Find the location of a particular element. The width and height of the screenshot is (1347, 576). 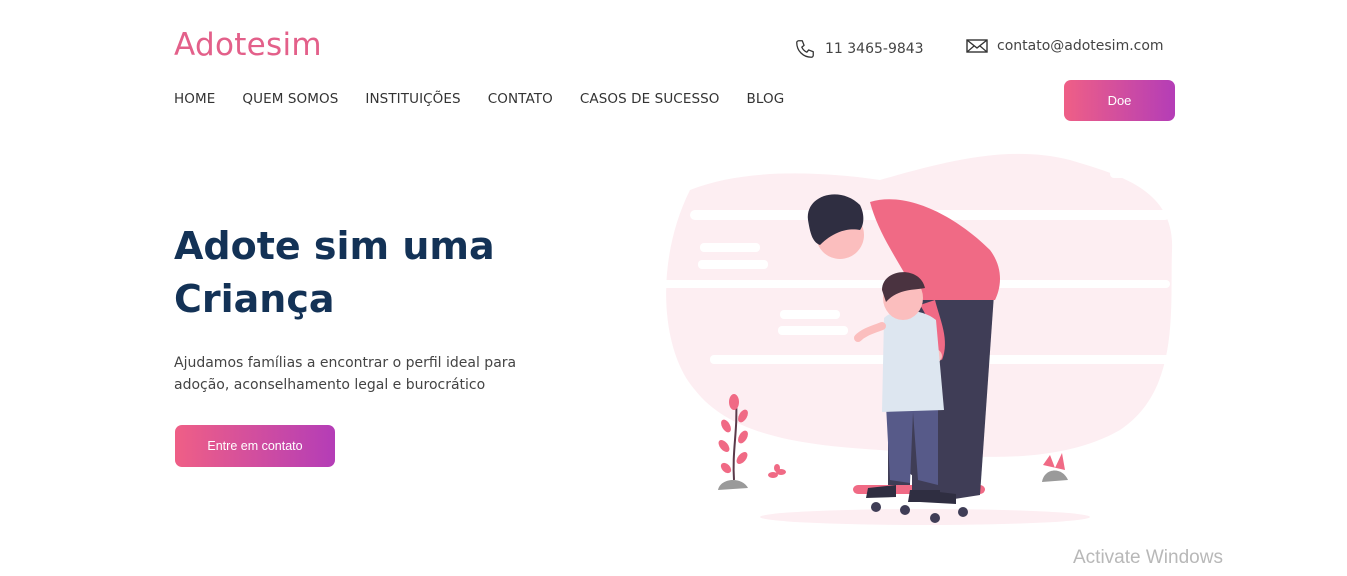

mail-icon is located at coordinates (977, 46).